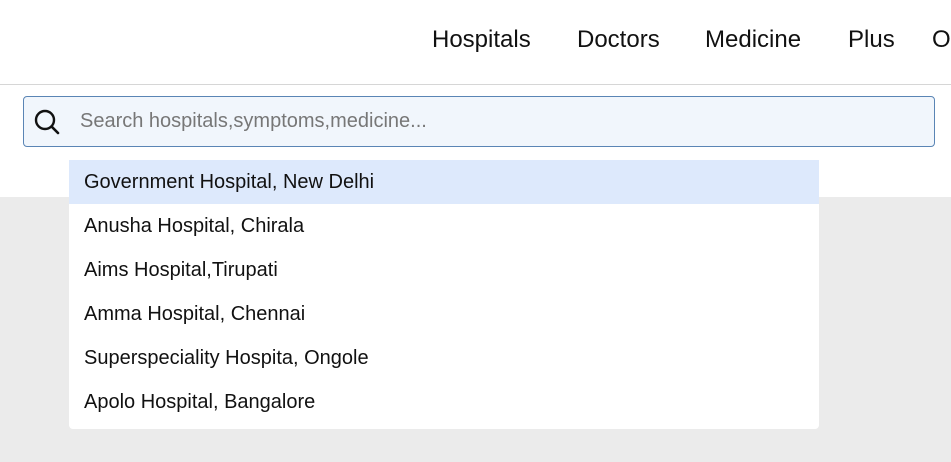  Describe the element at coordinates (444, 270) in the screenshot. I see `suggestion-item: Aims Hospital,Tirupati` at that location.